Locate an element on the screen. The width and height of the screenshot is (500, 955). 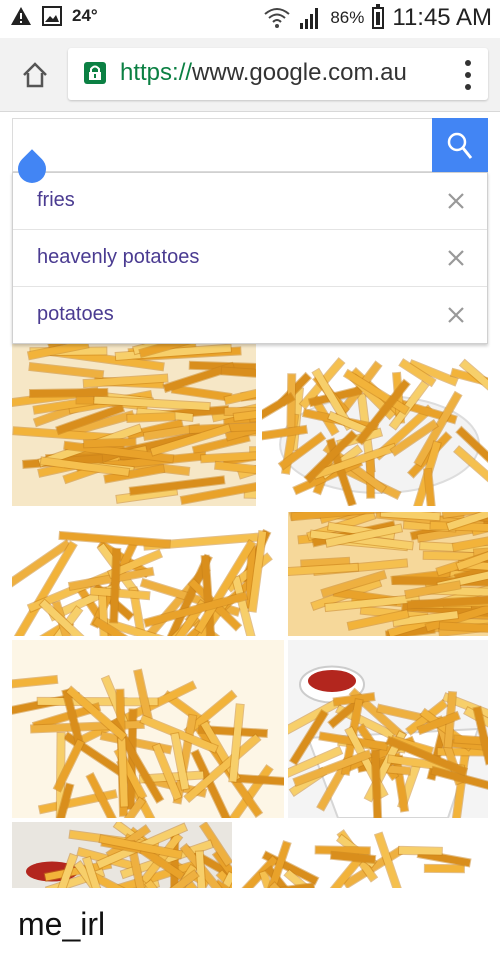
image-result-fries-scattered is located at coordinates (363, 855).